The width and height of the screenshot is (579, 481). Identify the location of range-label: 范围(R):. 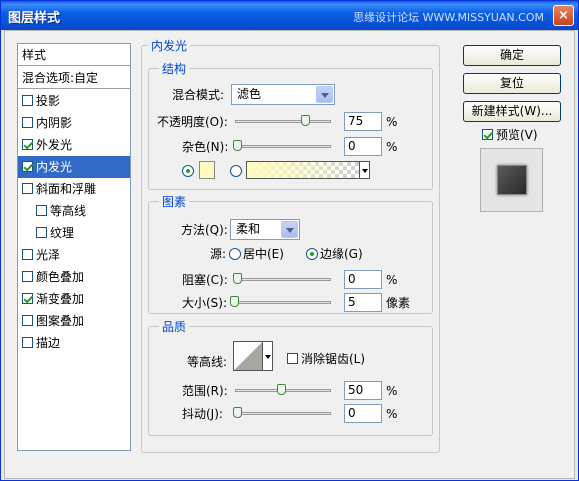
(205, 391).